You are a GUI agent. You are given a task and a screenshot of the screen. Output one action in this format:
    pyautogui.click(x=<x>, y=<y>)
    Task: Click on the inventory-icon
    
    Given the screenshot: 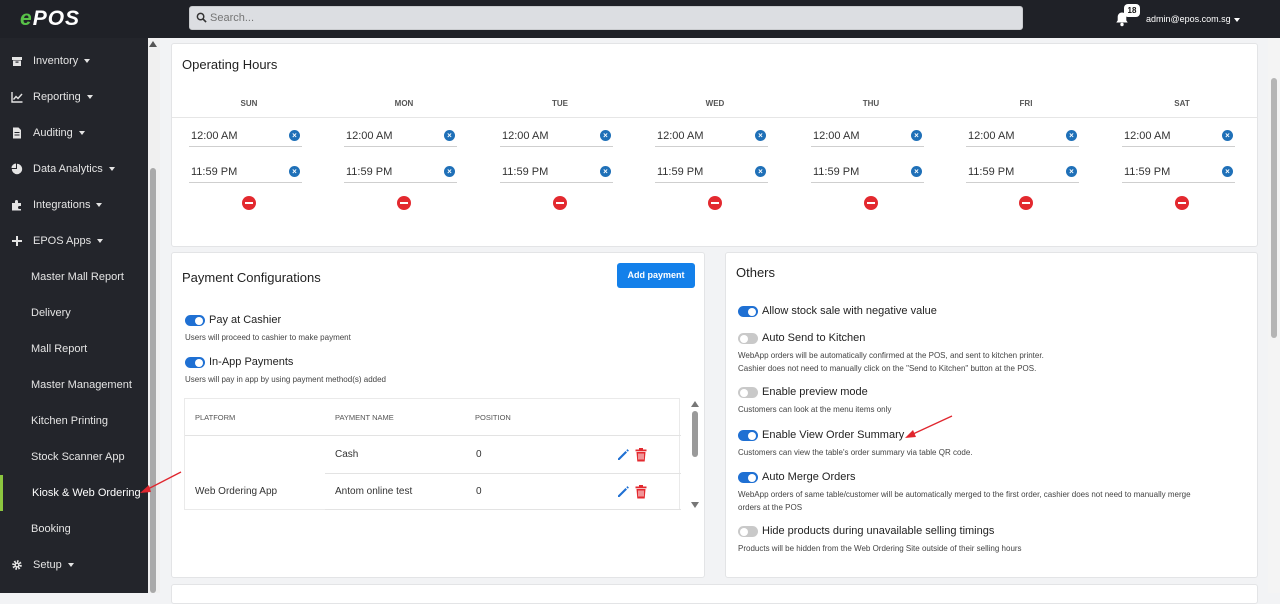 What is the action you would take?
    pyautogui.click(x=17, y=61)
    